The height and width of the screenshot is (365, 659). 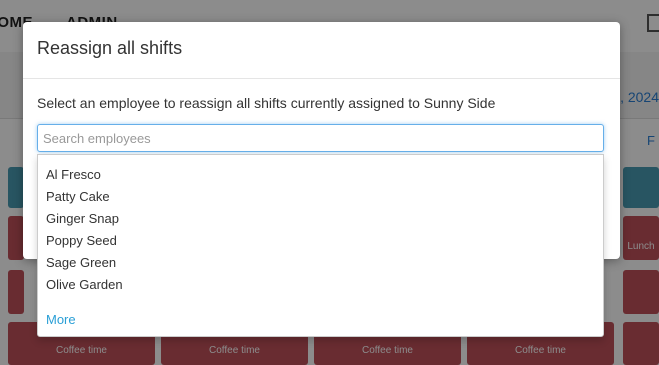 I want to click on modal-title: Reassign all shifts, so click(x=110, y=48).